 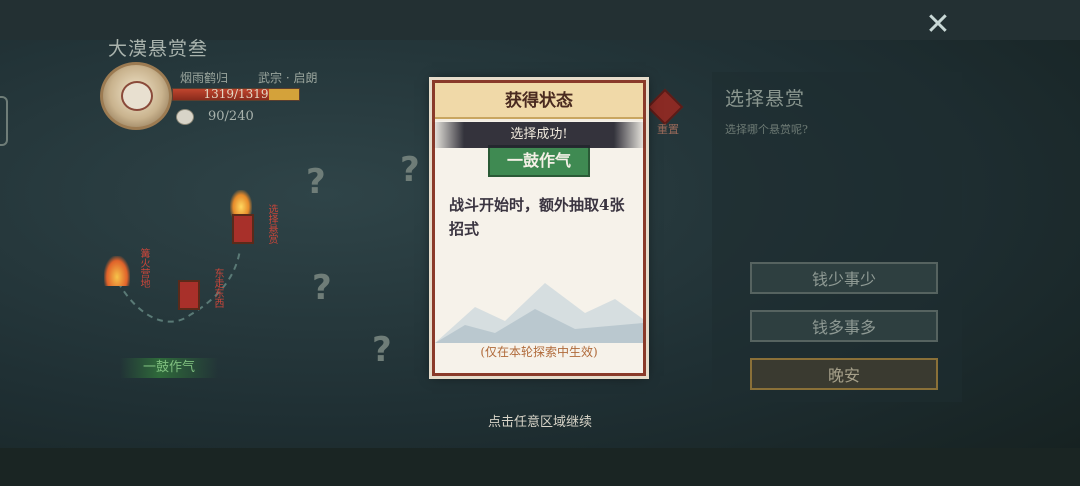 I want to click on panel-subtitle: 选择哪个悬赏呢?, so click(x=766, y=129).